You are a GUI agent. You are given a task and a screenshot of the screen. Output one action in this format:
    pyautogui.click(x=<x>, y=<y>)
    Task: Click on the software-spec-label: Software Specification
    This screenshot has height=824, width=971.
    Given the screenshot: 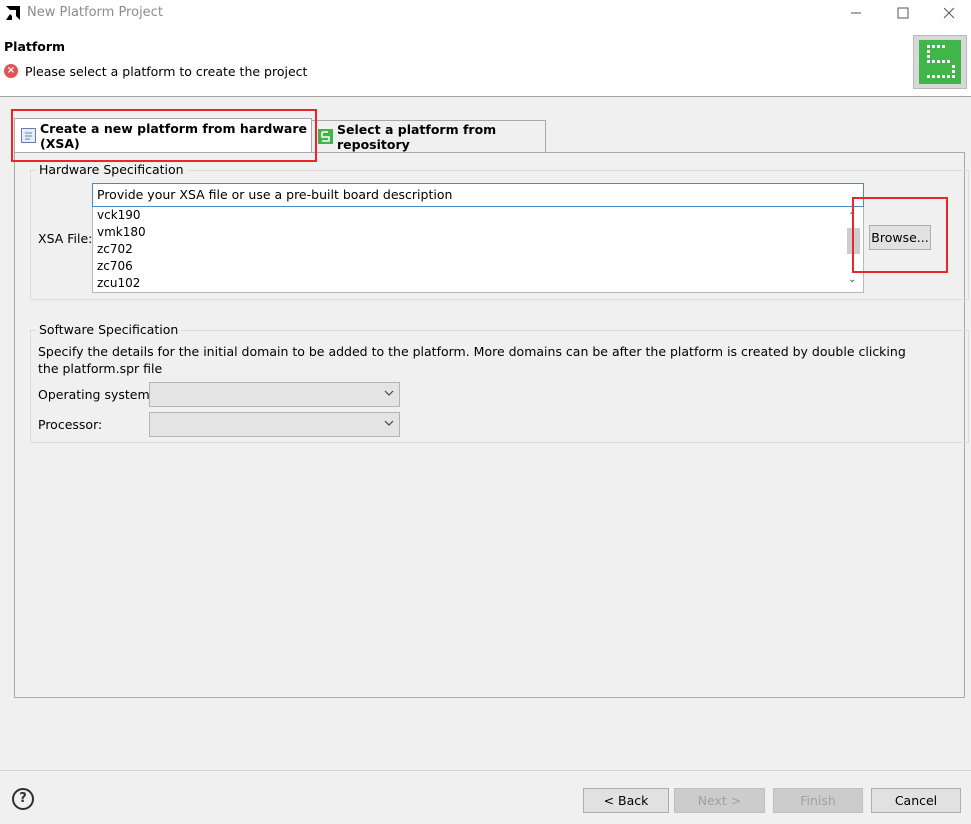 What is the action you would take?
    pyautogui.click(x=109, y=329)
    